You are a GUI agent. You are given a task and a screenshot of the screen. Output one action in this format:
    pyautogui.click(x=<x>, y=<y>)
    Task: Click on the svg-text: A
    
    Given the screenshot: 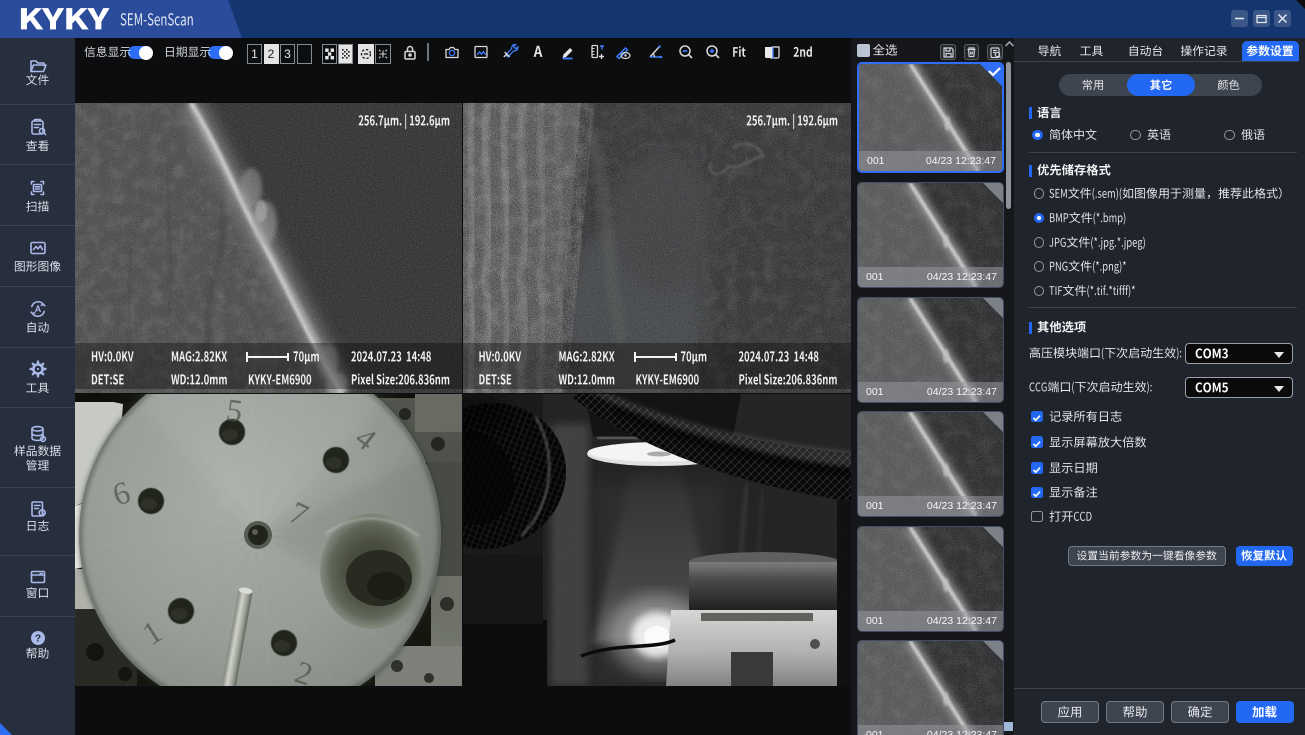 What is the action you would take?
    pyautogui.click(x=37, y=309)
    